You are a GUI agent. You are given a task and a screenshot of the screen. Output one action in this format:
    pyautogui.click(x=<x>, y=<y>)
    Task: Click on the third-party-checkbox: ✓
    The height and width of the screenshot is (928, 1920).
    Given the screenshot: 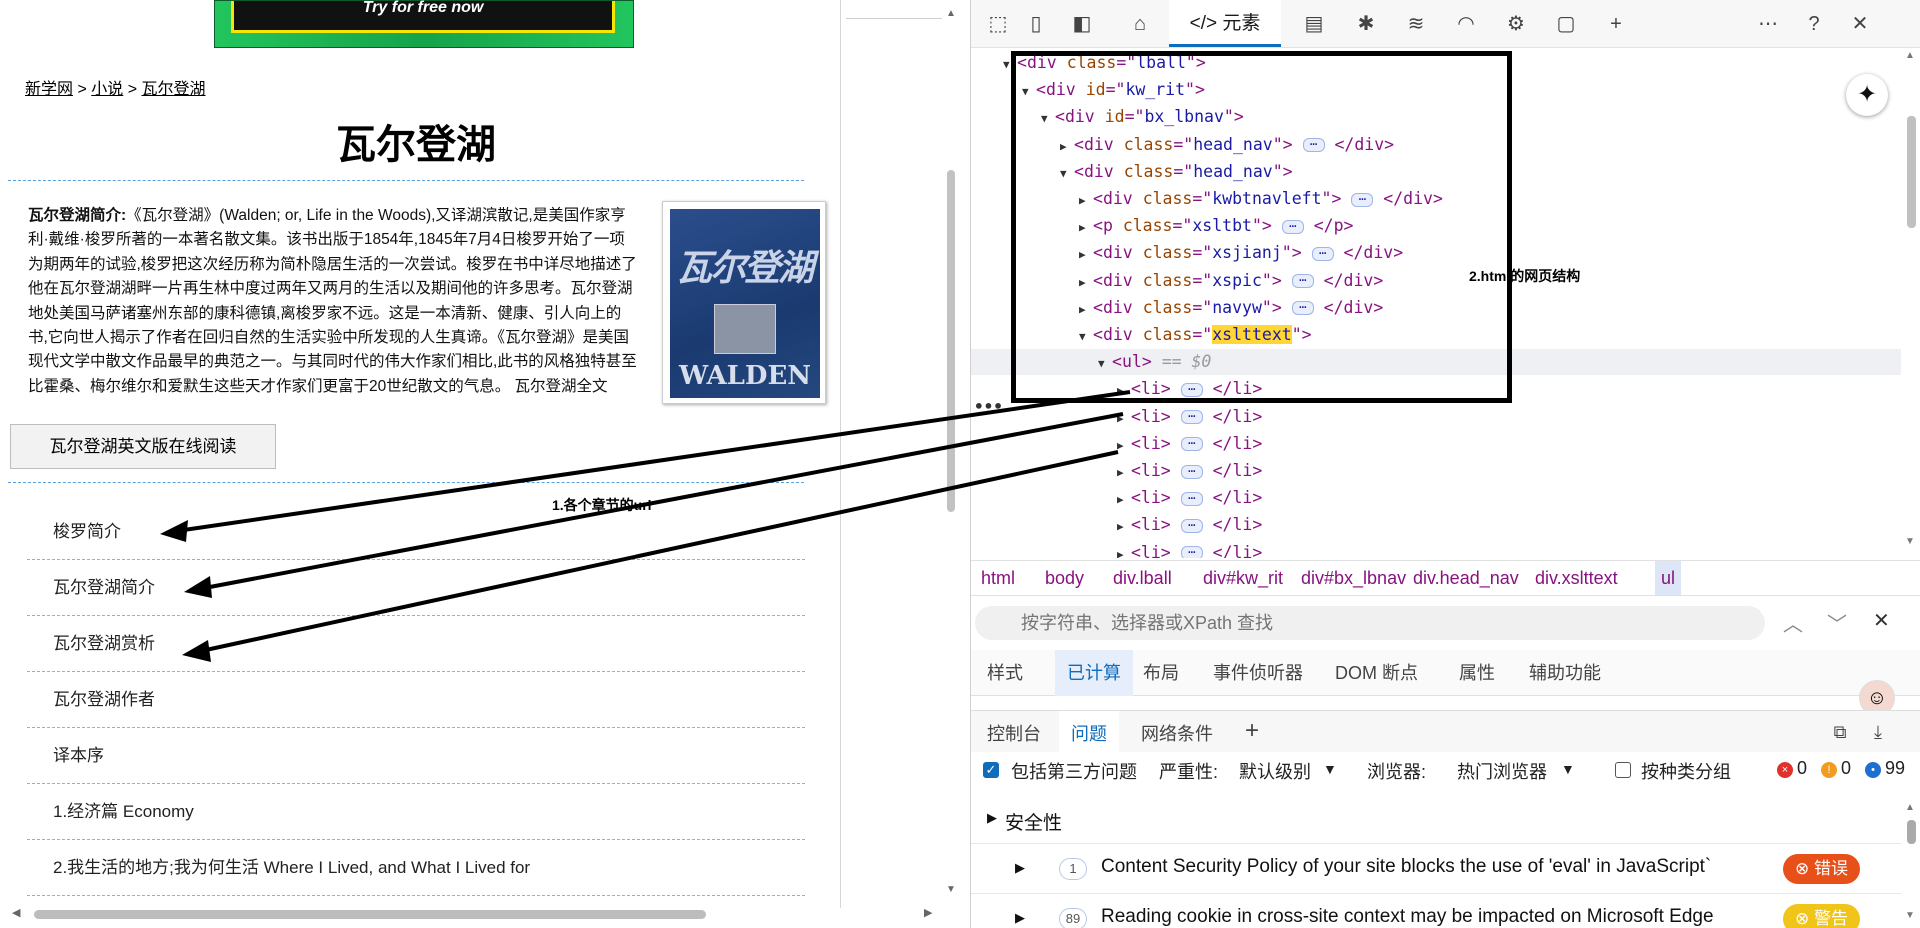 What is the action you would take?
    pyautogui.click(x=991, y=770)
    